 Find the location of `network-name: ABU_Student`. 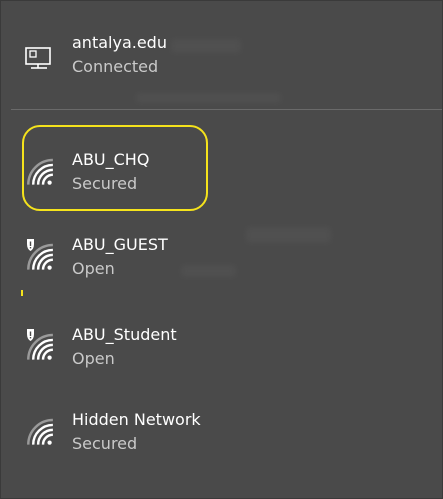

network-name: ABU_Student is located at coordinates (124, 334).